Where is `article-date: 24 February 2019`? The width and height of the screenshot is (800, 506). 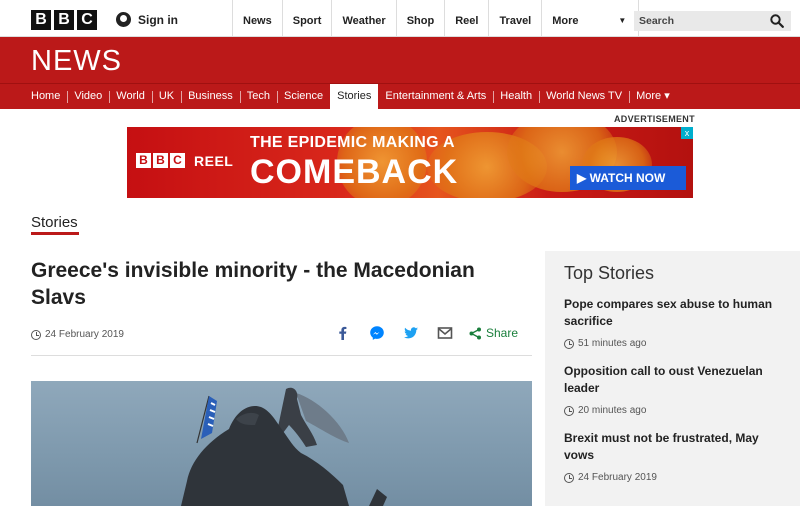
article-date: 24 February 2019 is located at coordinates (77, 334).